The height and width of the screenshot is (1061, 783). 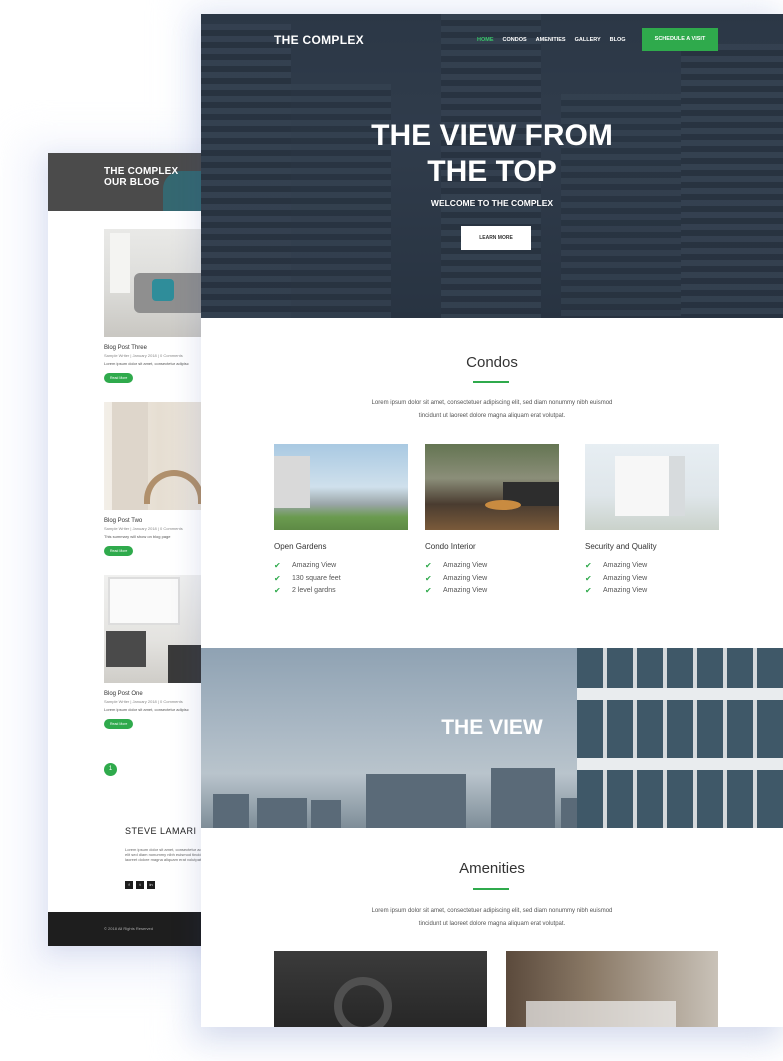 What do you see at coordinates (450, 546) in the screenshot?
I see `condo-card-title: Condo Interior` at bounding box center [450, 546].